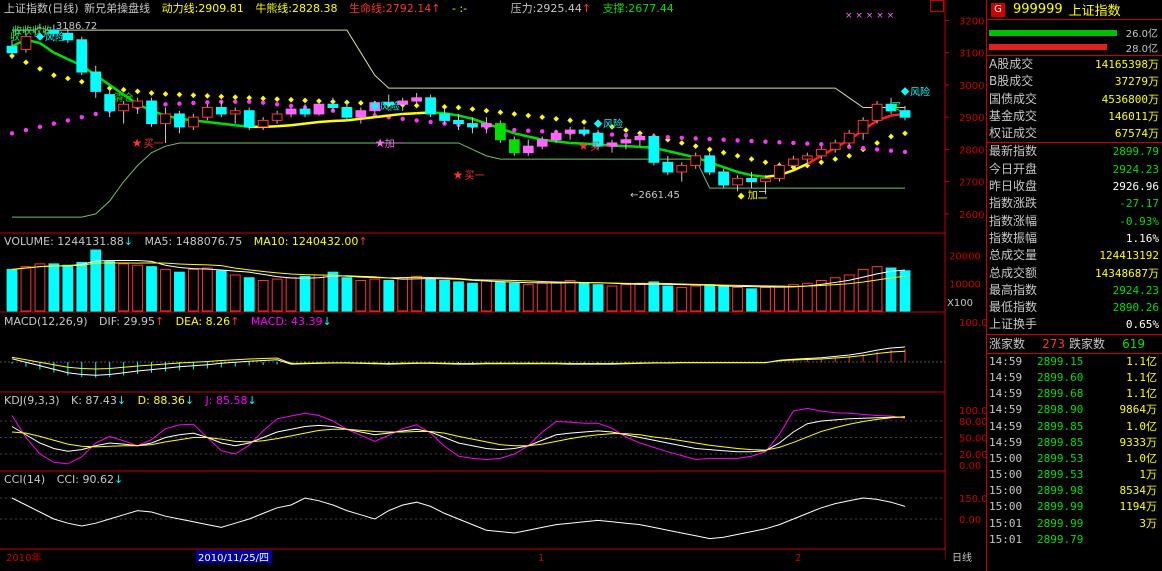 This screenshot has height=571, width=1162. Describe the element at coordinates (1127, 273) in the screenshot. I see `index-stat-value: 14348687万` at that location.